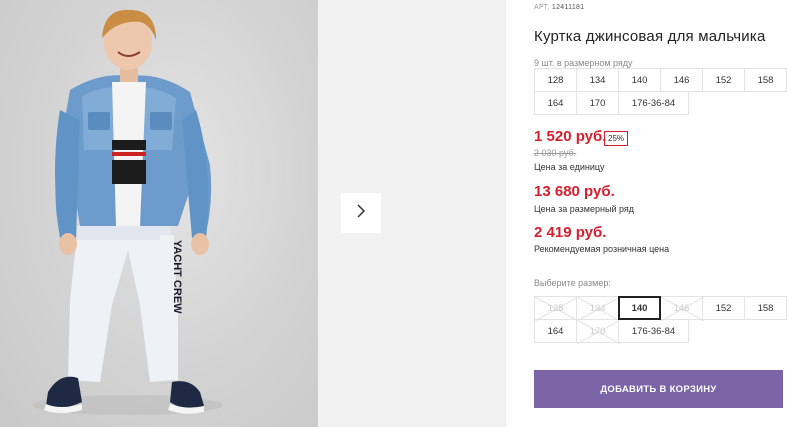 This screenshot has width=800, height=427. What do you see at coordinates (555, 153) in the screenshot?
I see `old-price: 2 030 руб.` at bounding box center [555, 153].